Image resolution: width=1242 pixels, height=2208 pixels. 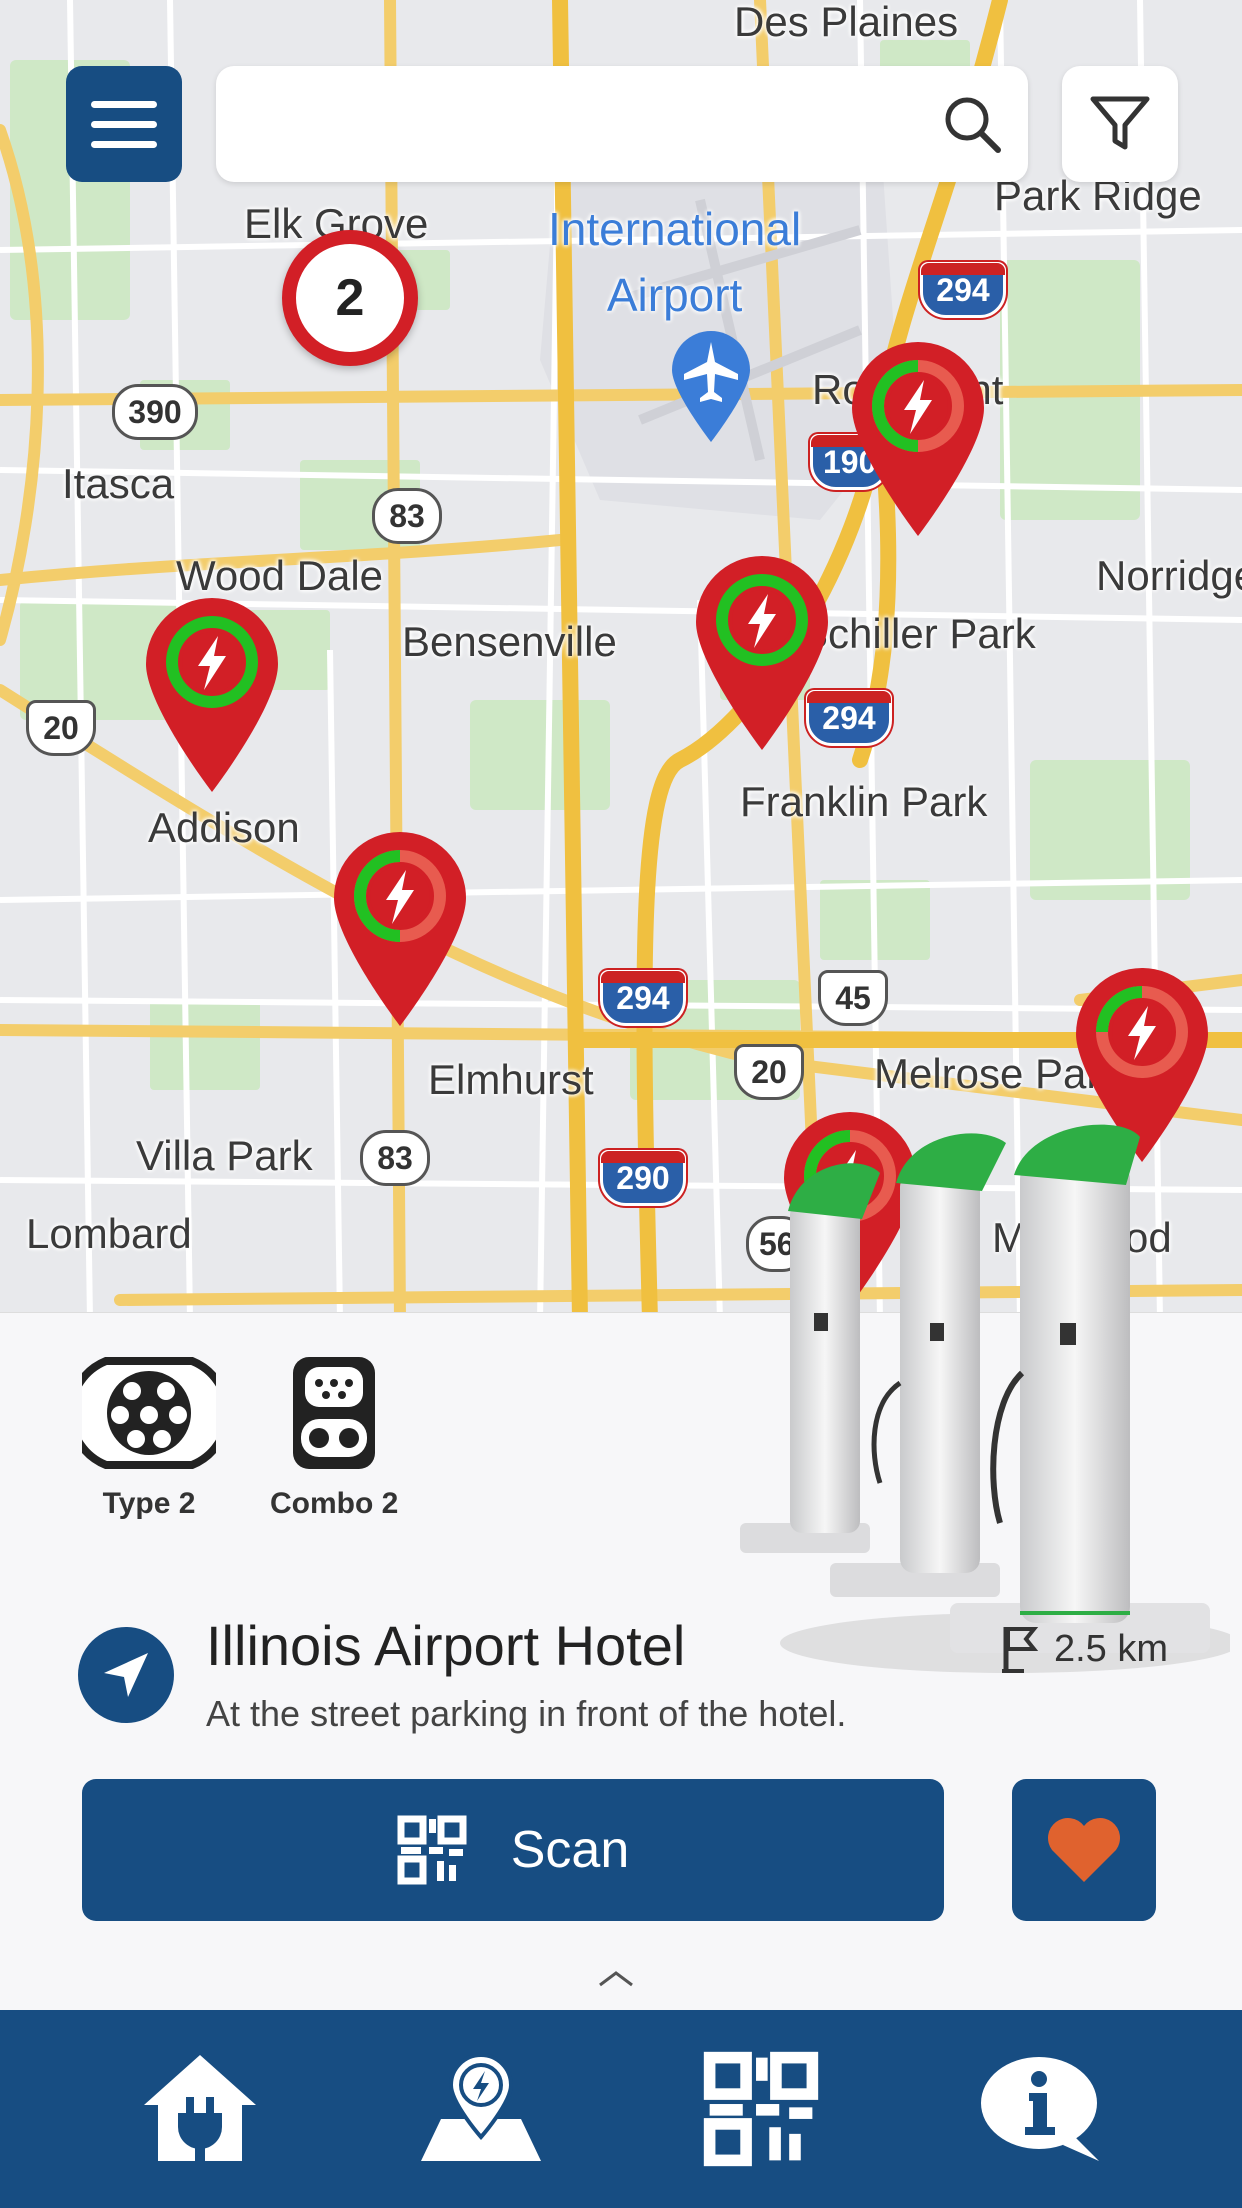 What do you see at coordinates (1020, 1650) in the screenshot?
I see `flag-icon` at bounding box center [1020, 1650].